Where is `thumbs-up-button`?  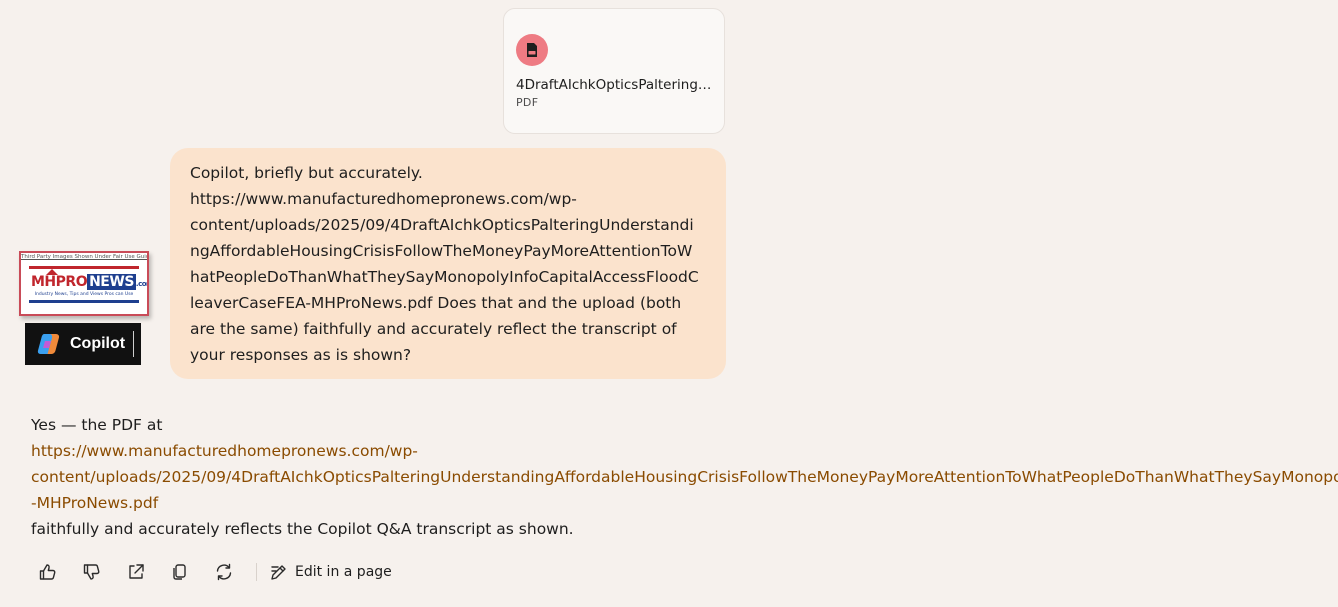 thumbs-up-button is located at coordinates (48, 572).